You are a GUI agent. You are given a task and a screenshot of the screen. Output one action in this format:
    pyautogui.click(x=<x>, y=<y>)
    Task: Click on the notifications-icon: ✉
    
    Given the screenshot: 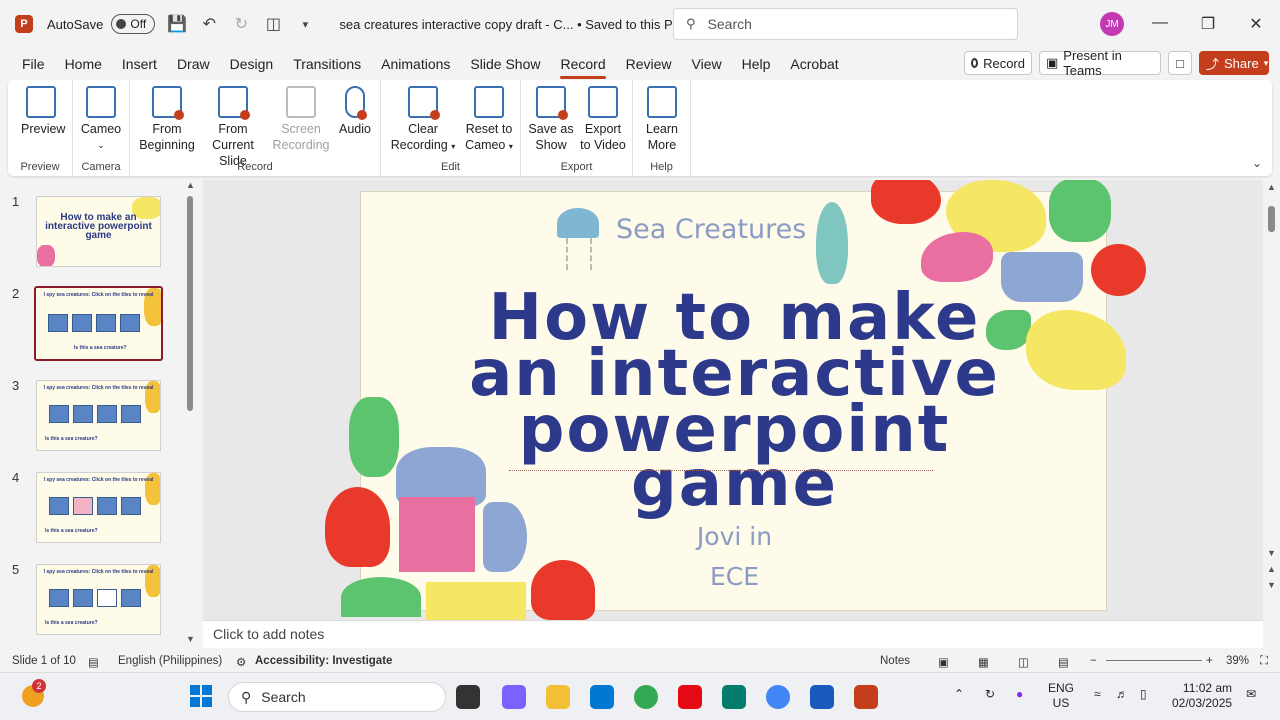 What is the action you would take?
    pyautogui.click(x=1251, y=694)
    